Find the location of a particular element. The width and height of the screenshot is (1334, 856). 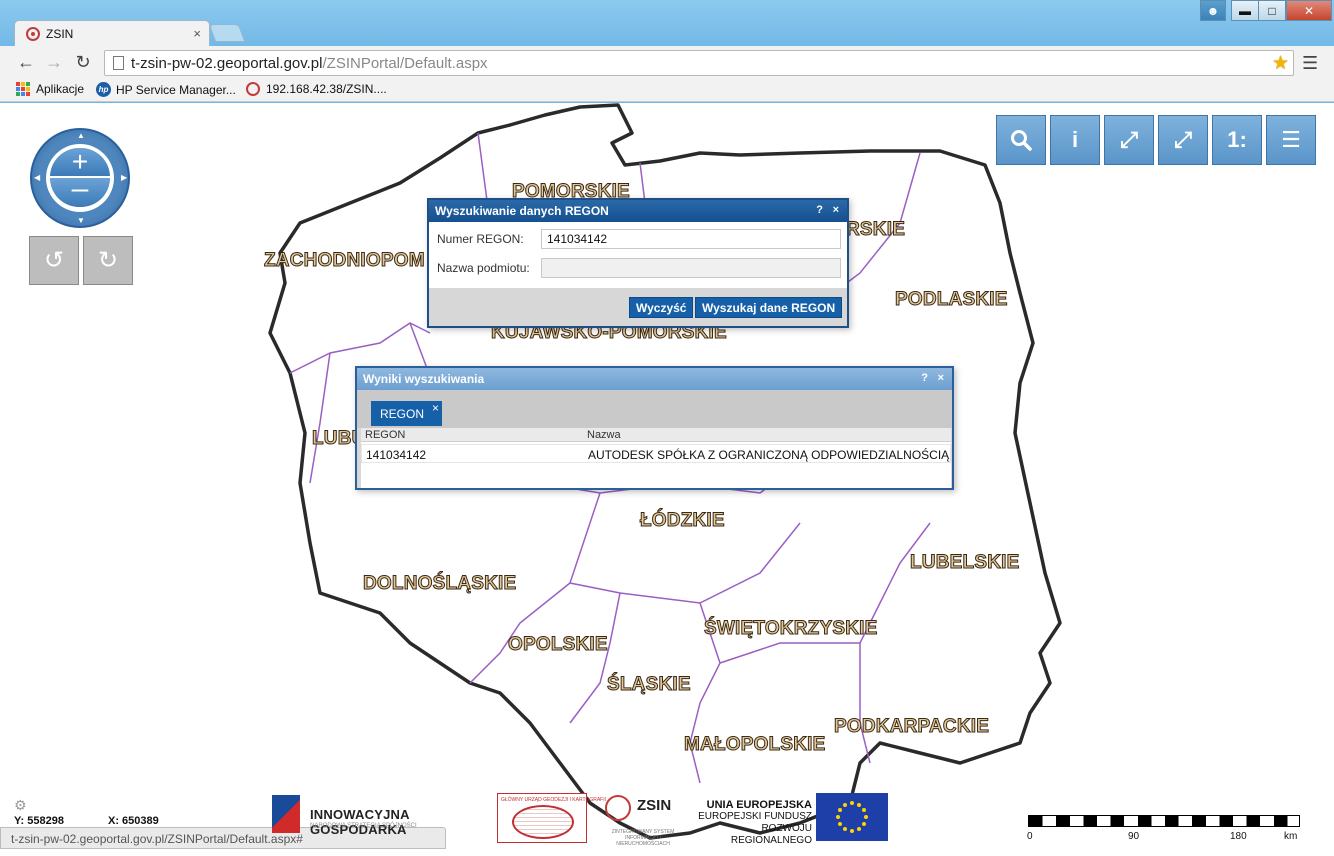

expand-icon: ⤢ is located at coordinates (1183, 139).